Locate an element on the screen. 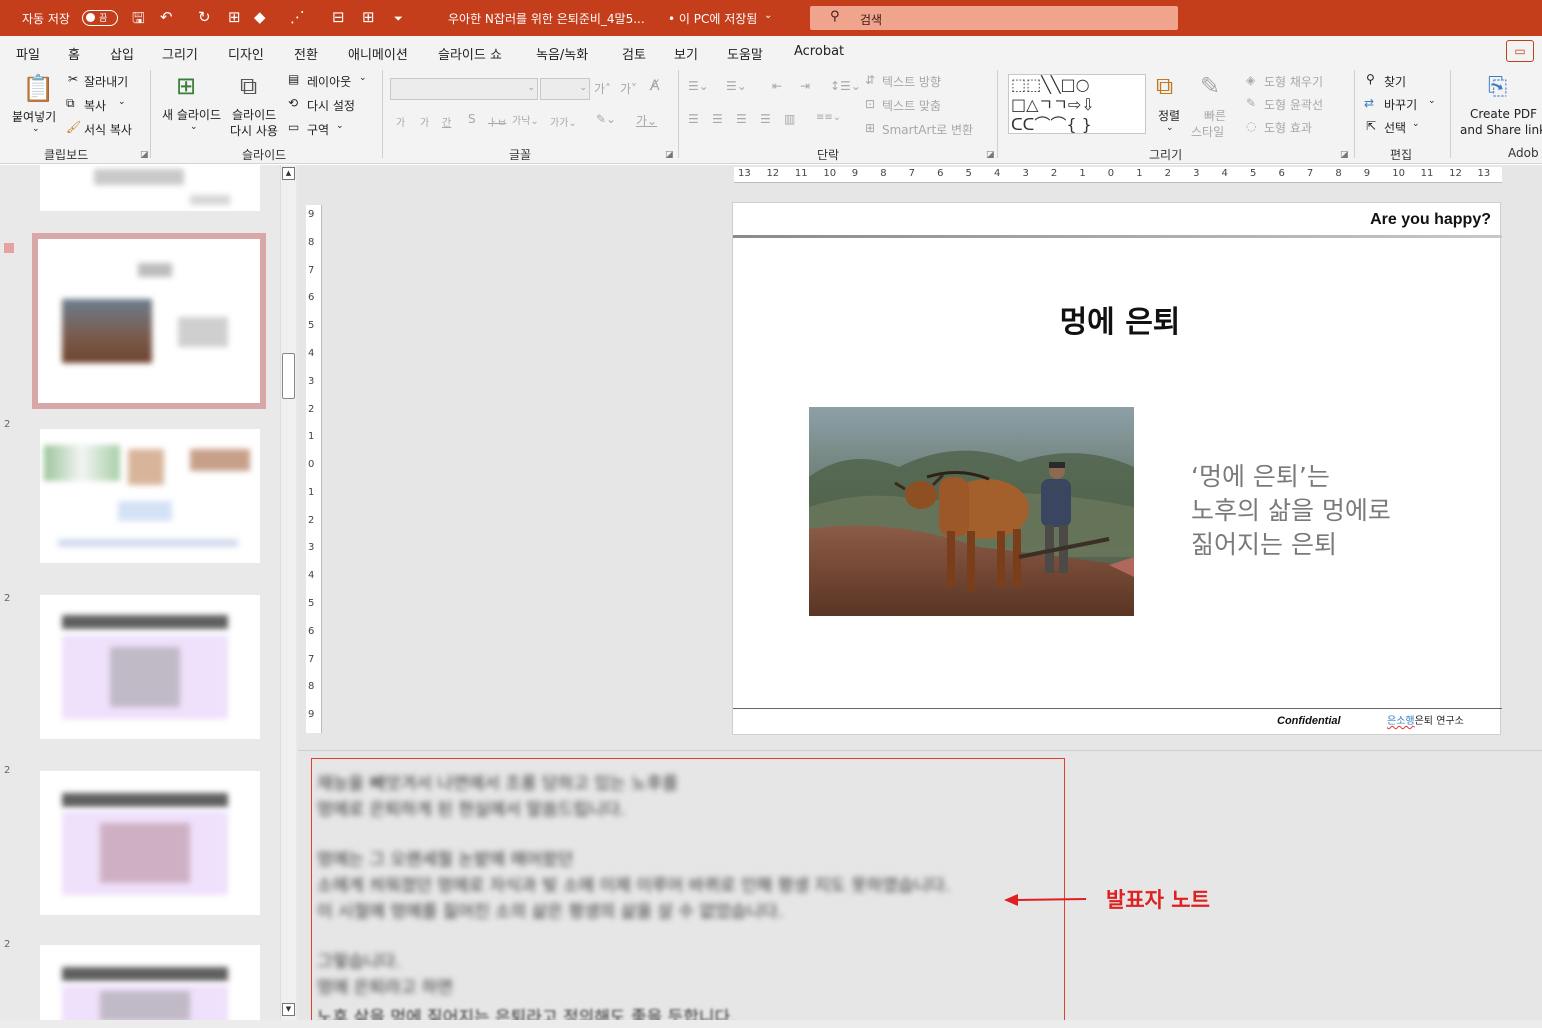 The width and height of the screenshot is (1542, 1028). create-pdf-button: Create PDF is located at coordinates (1503, 114).